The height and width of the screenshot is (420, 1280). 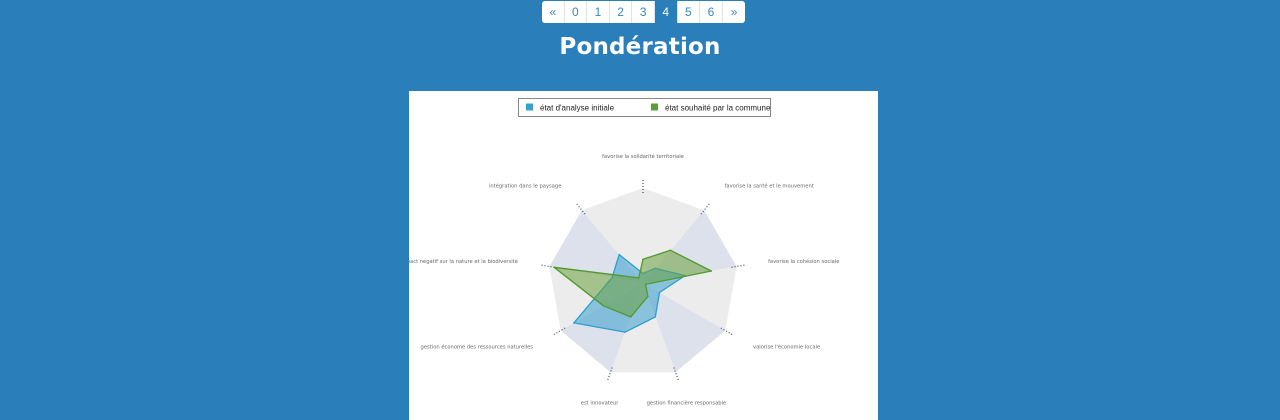 What do you see at coordinates (687, 402) in the screenshot?
I see `axis-label: gestion financière responsable` at bounding box center [687, 402].